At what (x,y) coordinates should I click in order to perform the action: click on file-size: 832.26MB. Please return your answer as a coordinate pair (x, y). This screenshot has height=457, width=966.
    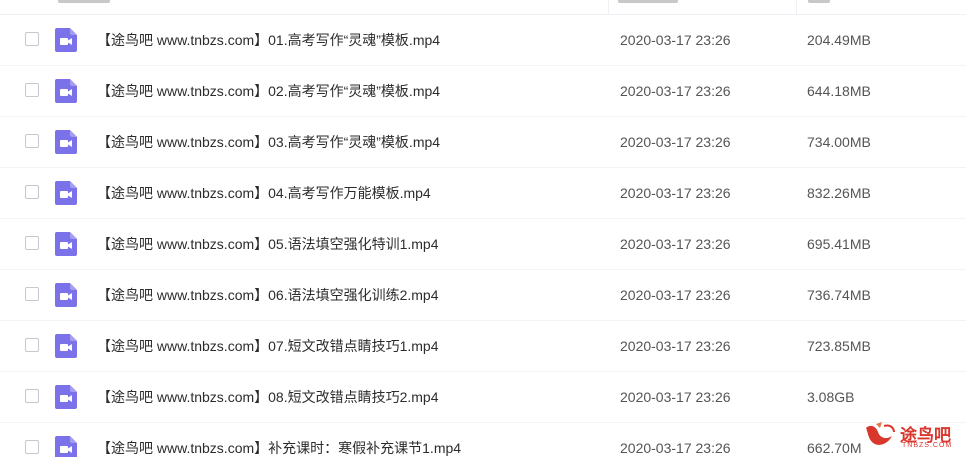
    Looking at the image, I should click on (839, 193).